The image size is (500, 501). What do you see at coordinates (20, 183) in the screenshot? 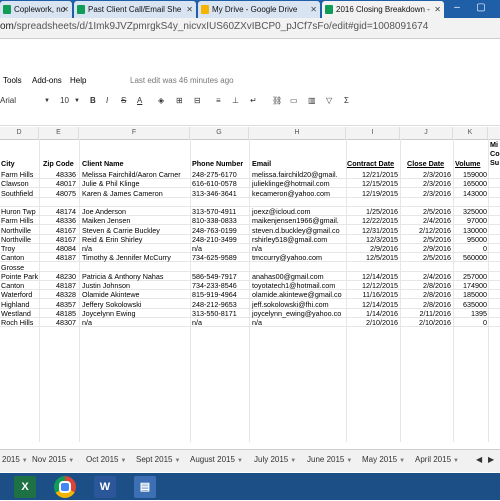
I see `cell-city: Clawson` at bounding box center [20, 183].